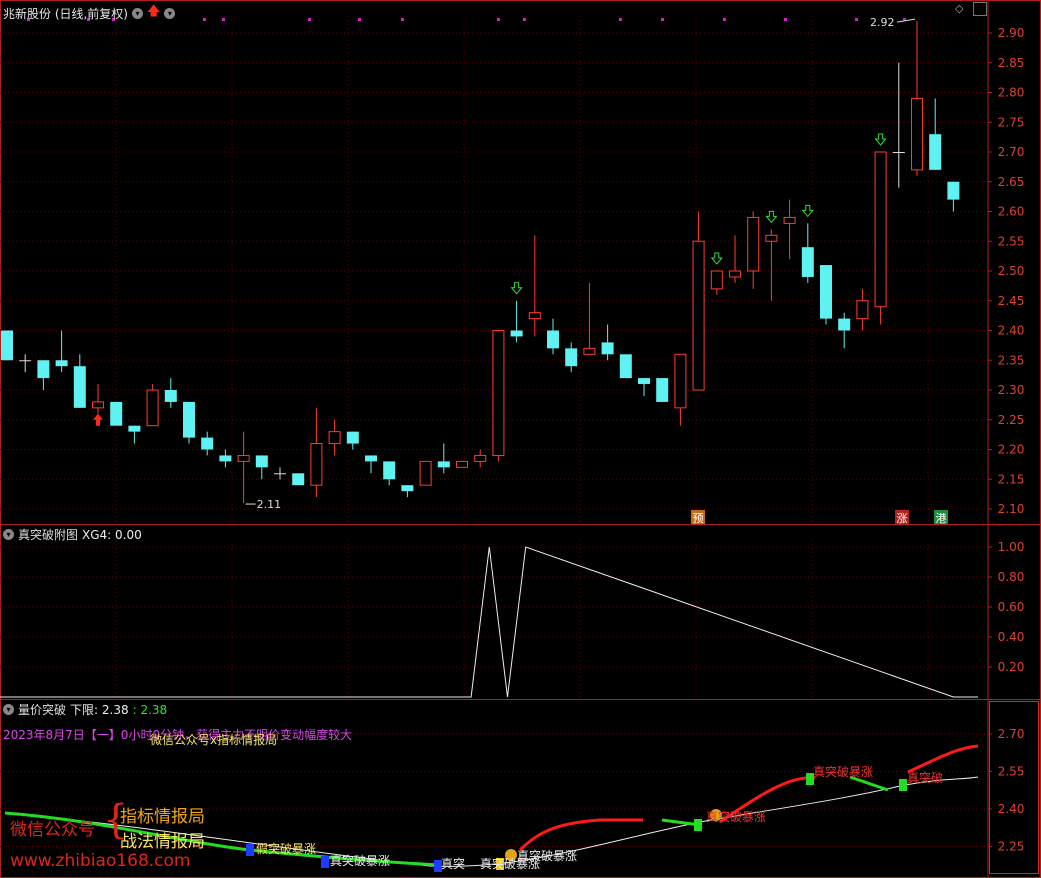  I want to click on sub-panel2-title: 量价突破, so click(42, 710).